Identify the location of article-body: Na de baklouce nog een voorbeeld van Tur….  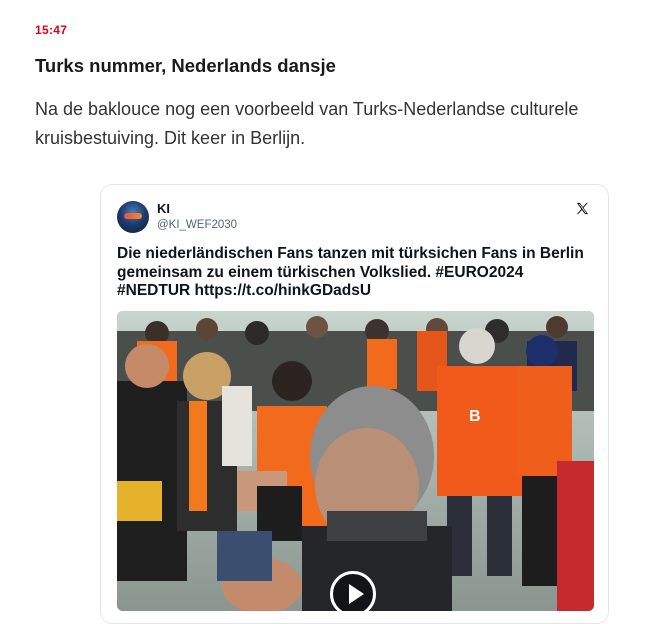
(307, 123).